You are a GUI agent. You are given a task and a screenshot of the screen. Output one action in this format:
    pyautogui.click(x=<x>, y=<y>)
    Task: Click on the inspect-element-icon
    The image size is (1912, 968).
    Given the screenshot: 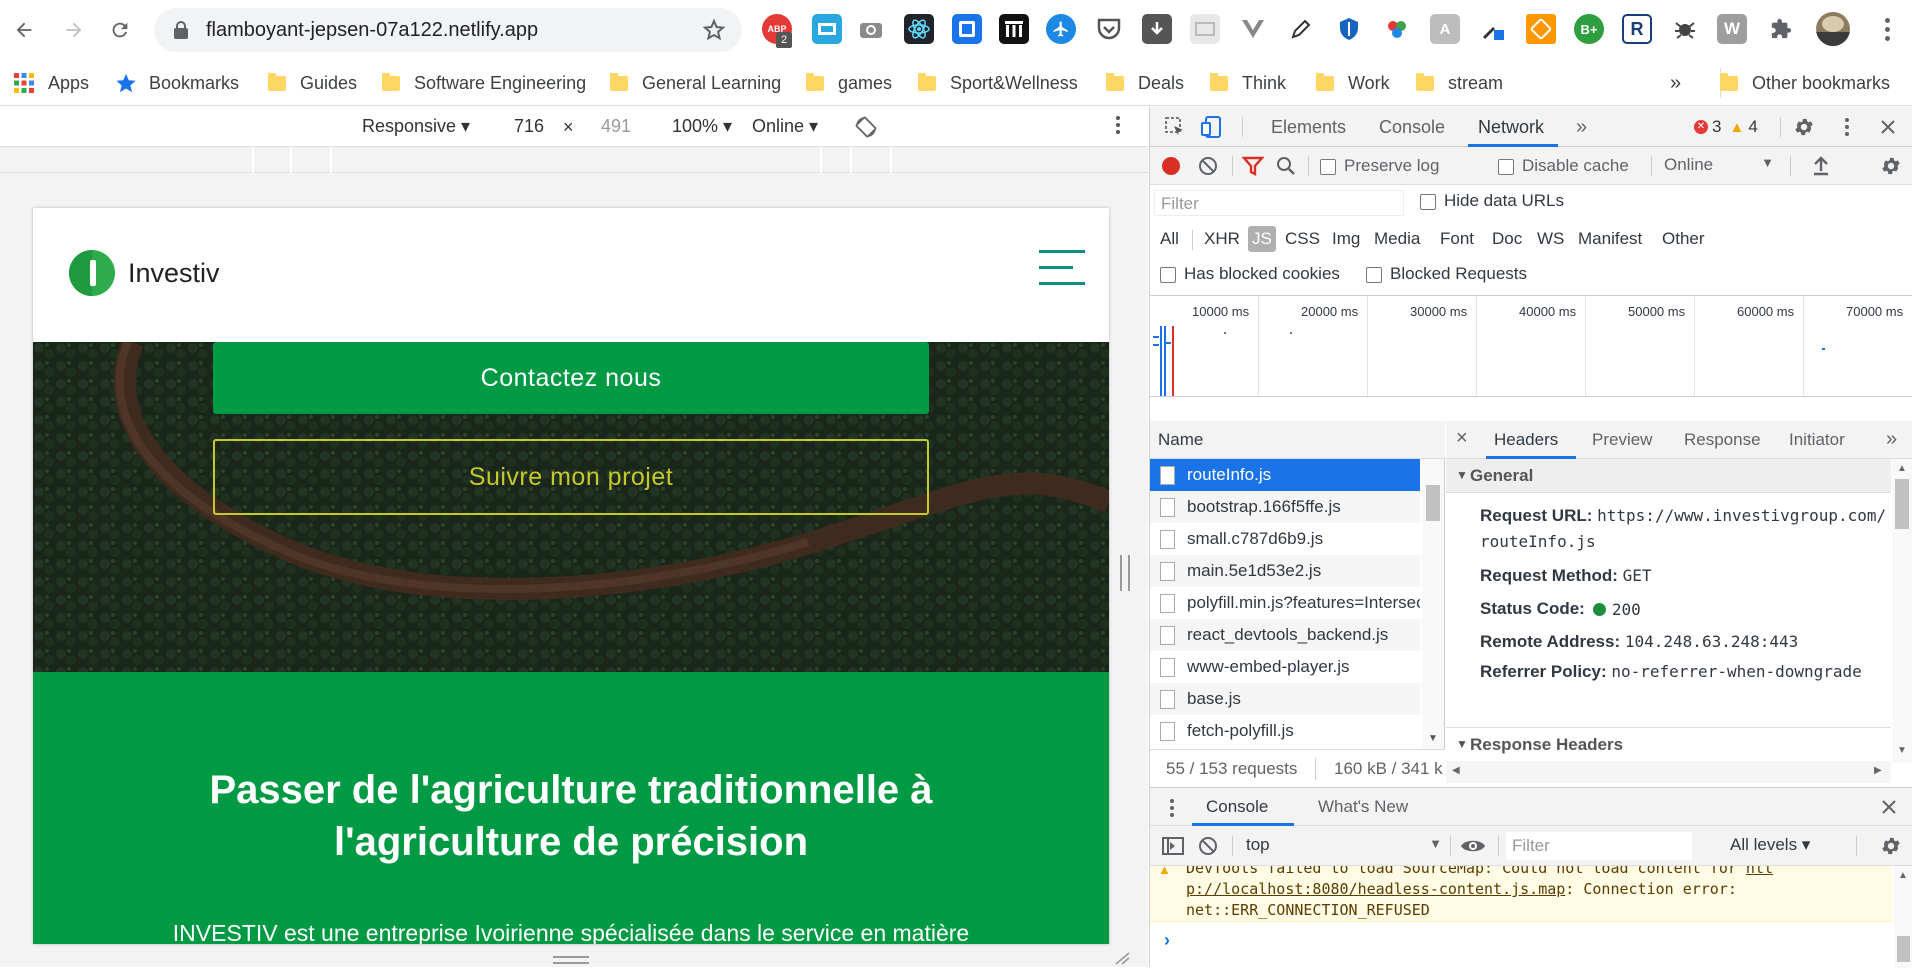 What is the action you would take?
    pyautogui.click(x=1175, y=127)
    